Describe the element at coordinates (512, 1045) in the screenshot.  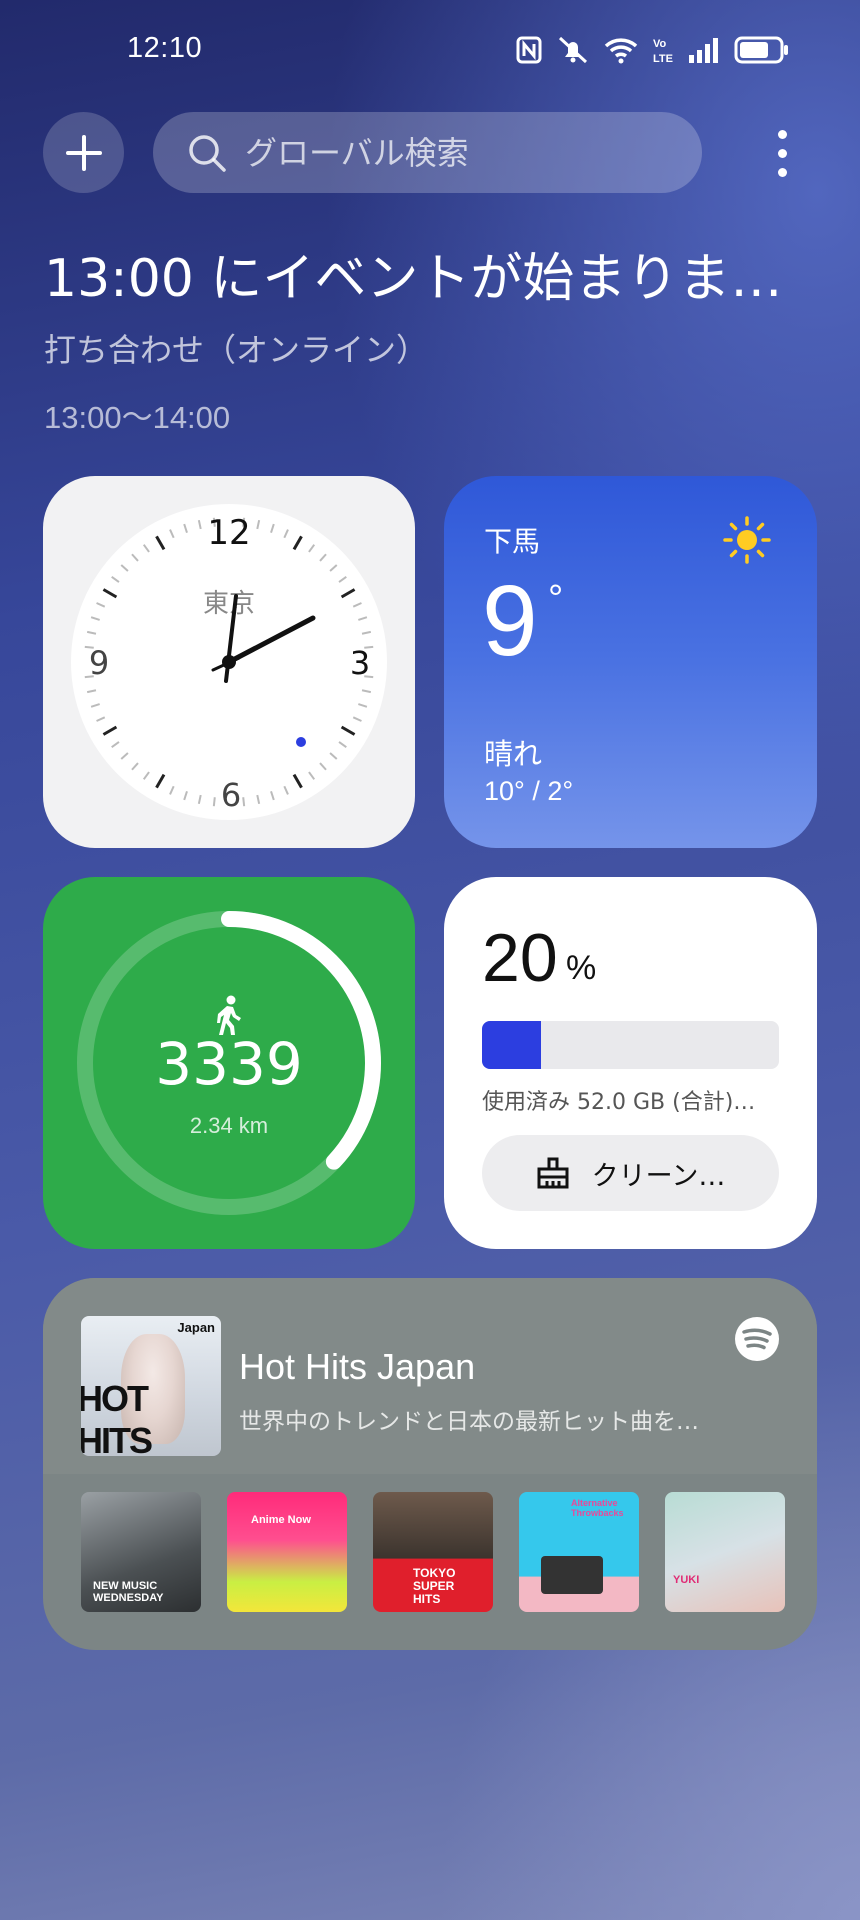
I see `storage-bar-fill` at that location.